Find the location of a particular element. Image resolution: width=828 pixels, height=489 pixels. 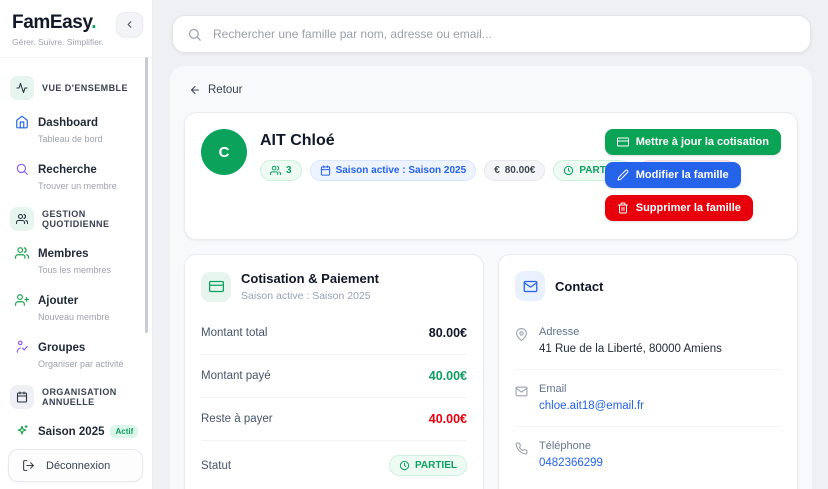

update-cotisation-button: Mettre à jour la cotisation is located at coordinates (692, 142).